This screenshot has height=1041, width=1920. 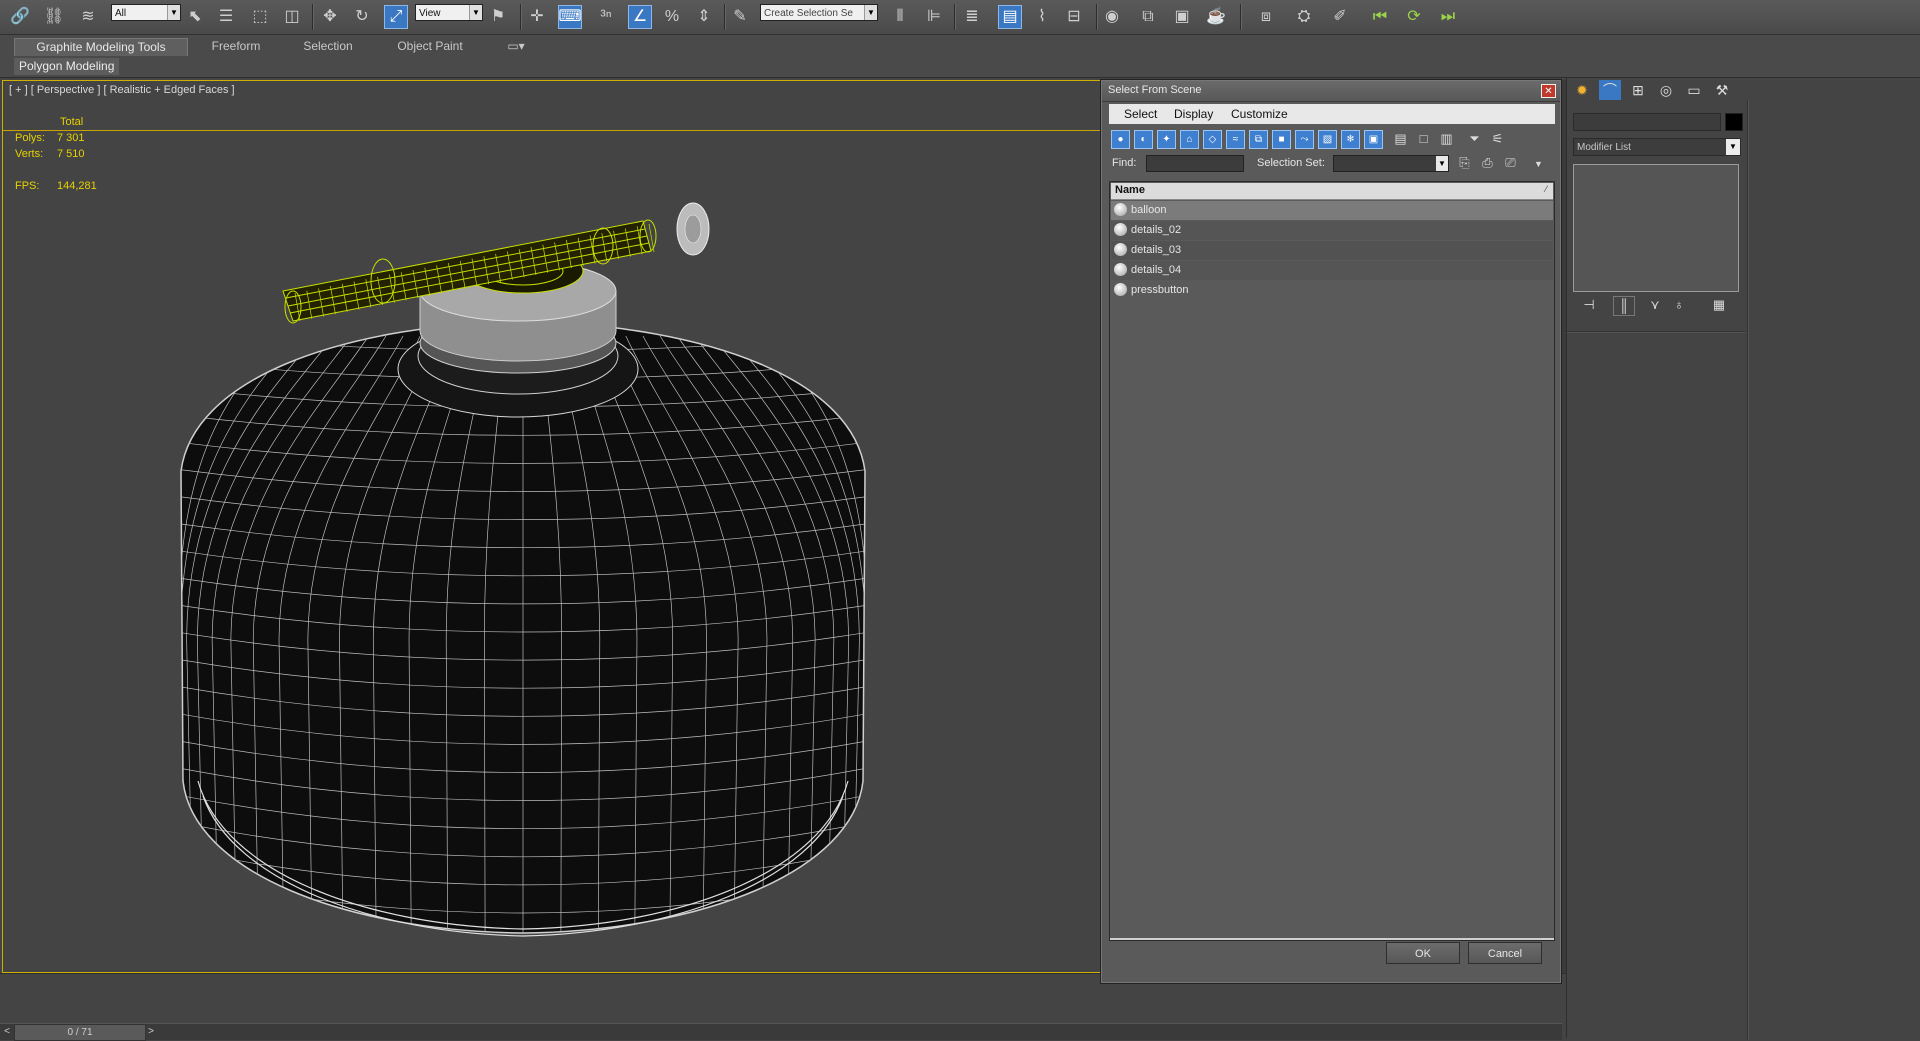 I want to click on polygon-modeling-panel: Polygon Modeling, so click(x=67, y=66).